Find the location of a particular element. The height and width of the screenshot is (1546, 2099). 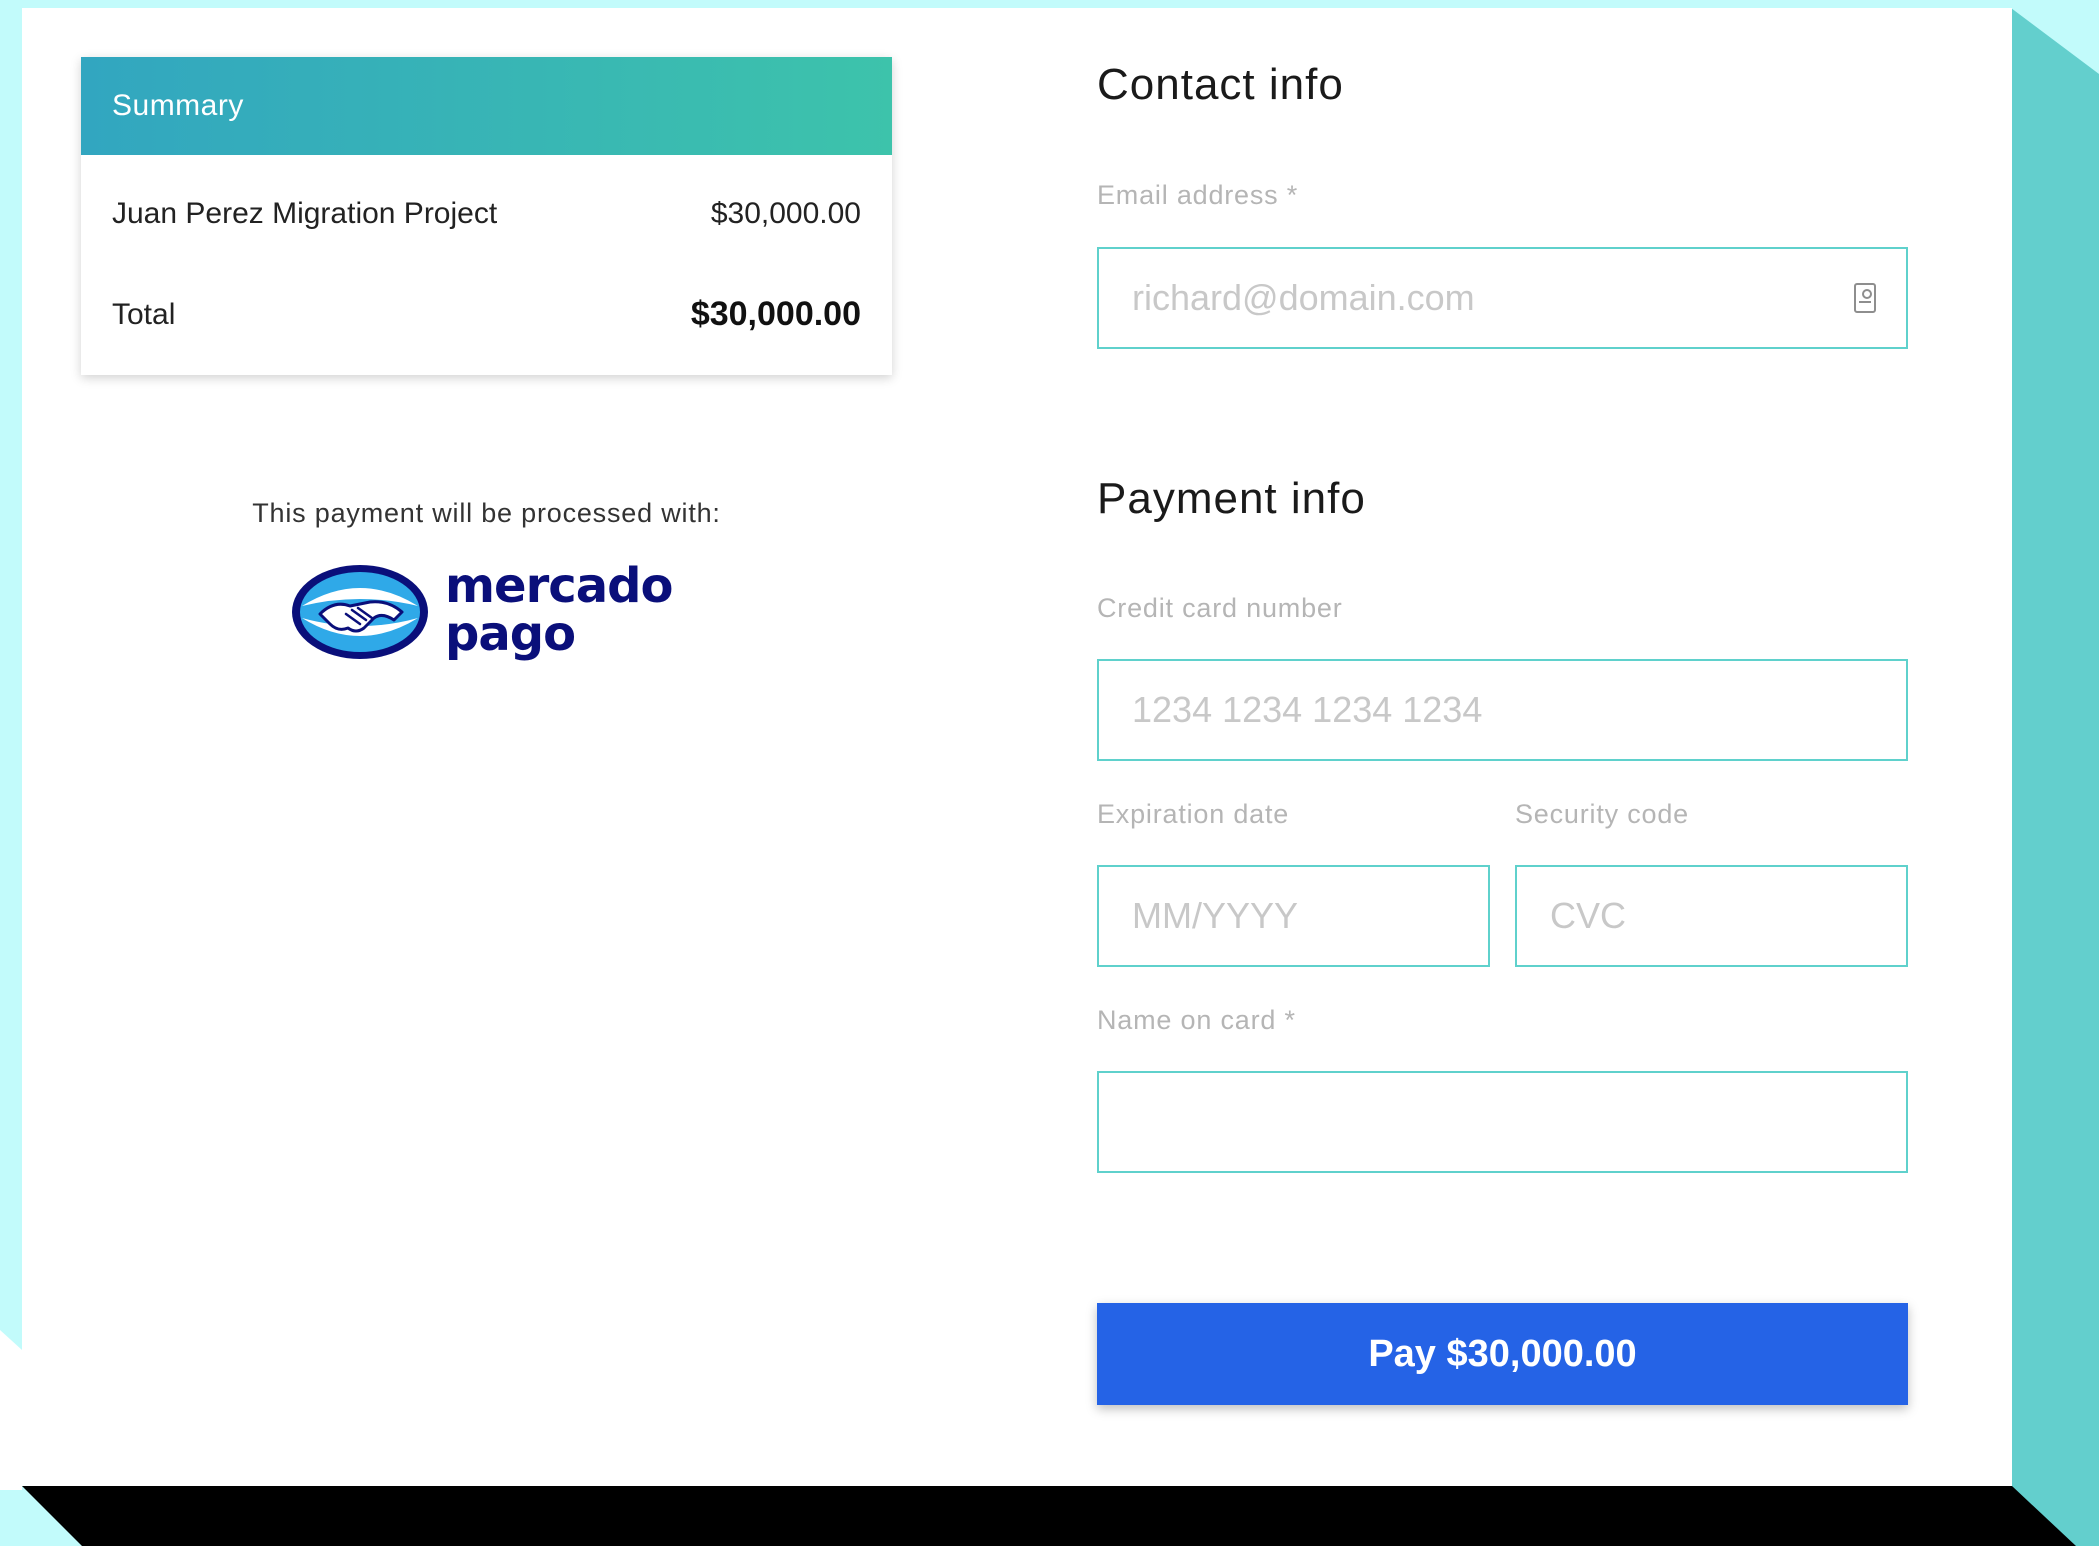

expiration-placeholder: MM/YYYY is located at coordinates (1215, 915).